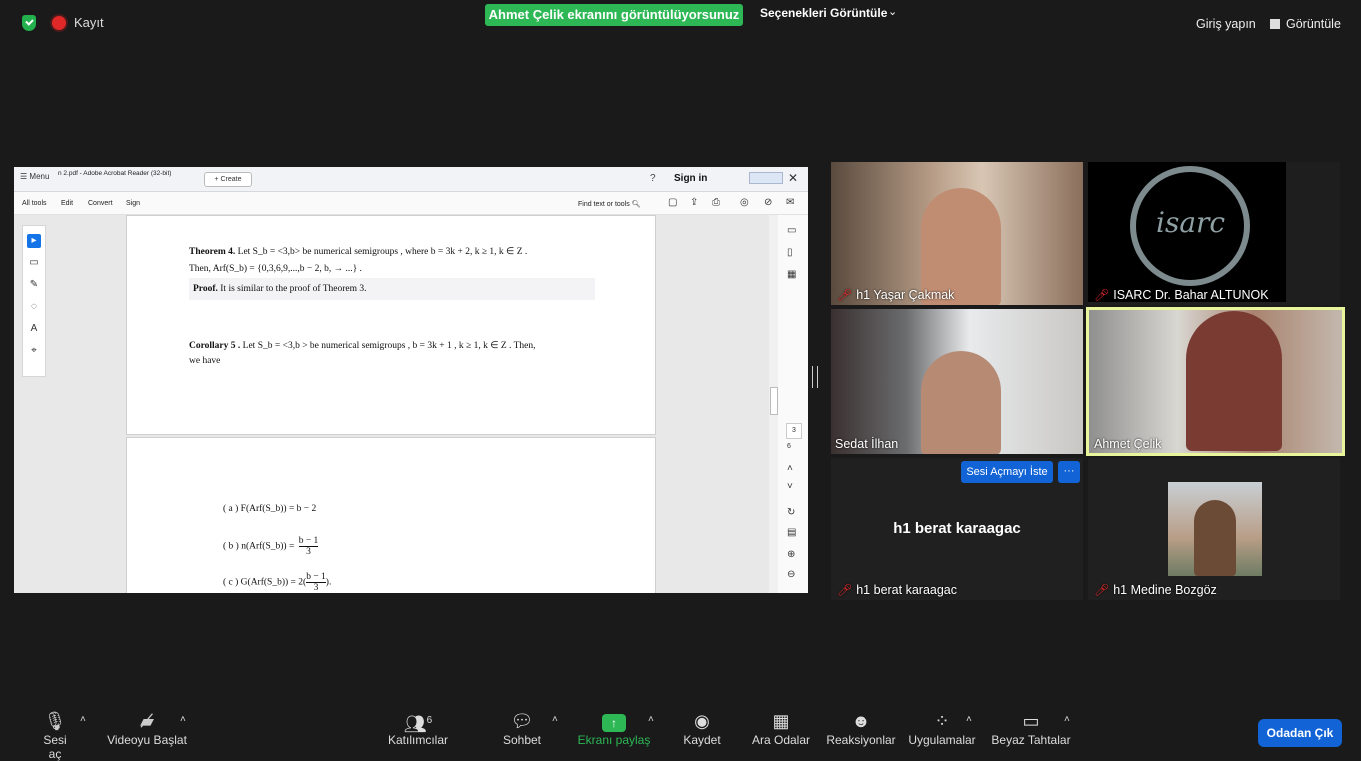  What do you see at coordinates (906, 590) in the screenshot?
I see `participant-name-label: h1 berat karaagac` at bounding box center [906, 590].